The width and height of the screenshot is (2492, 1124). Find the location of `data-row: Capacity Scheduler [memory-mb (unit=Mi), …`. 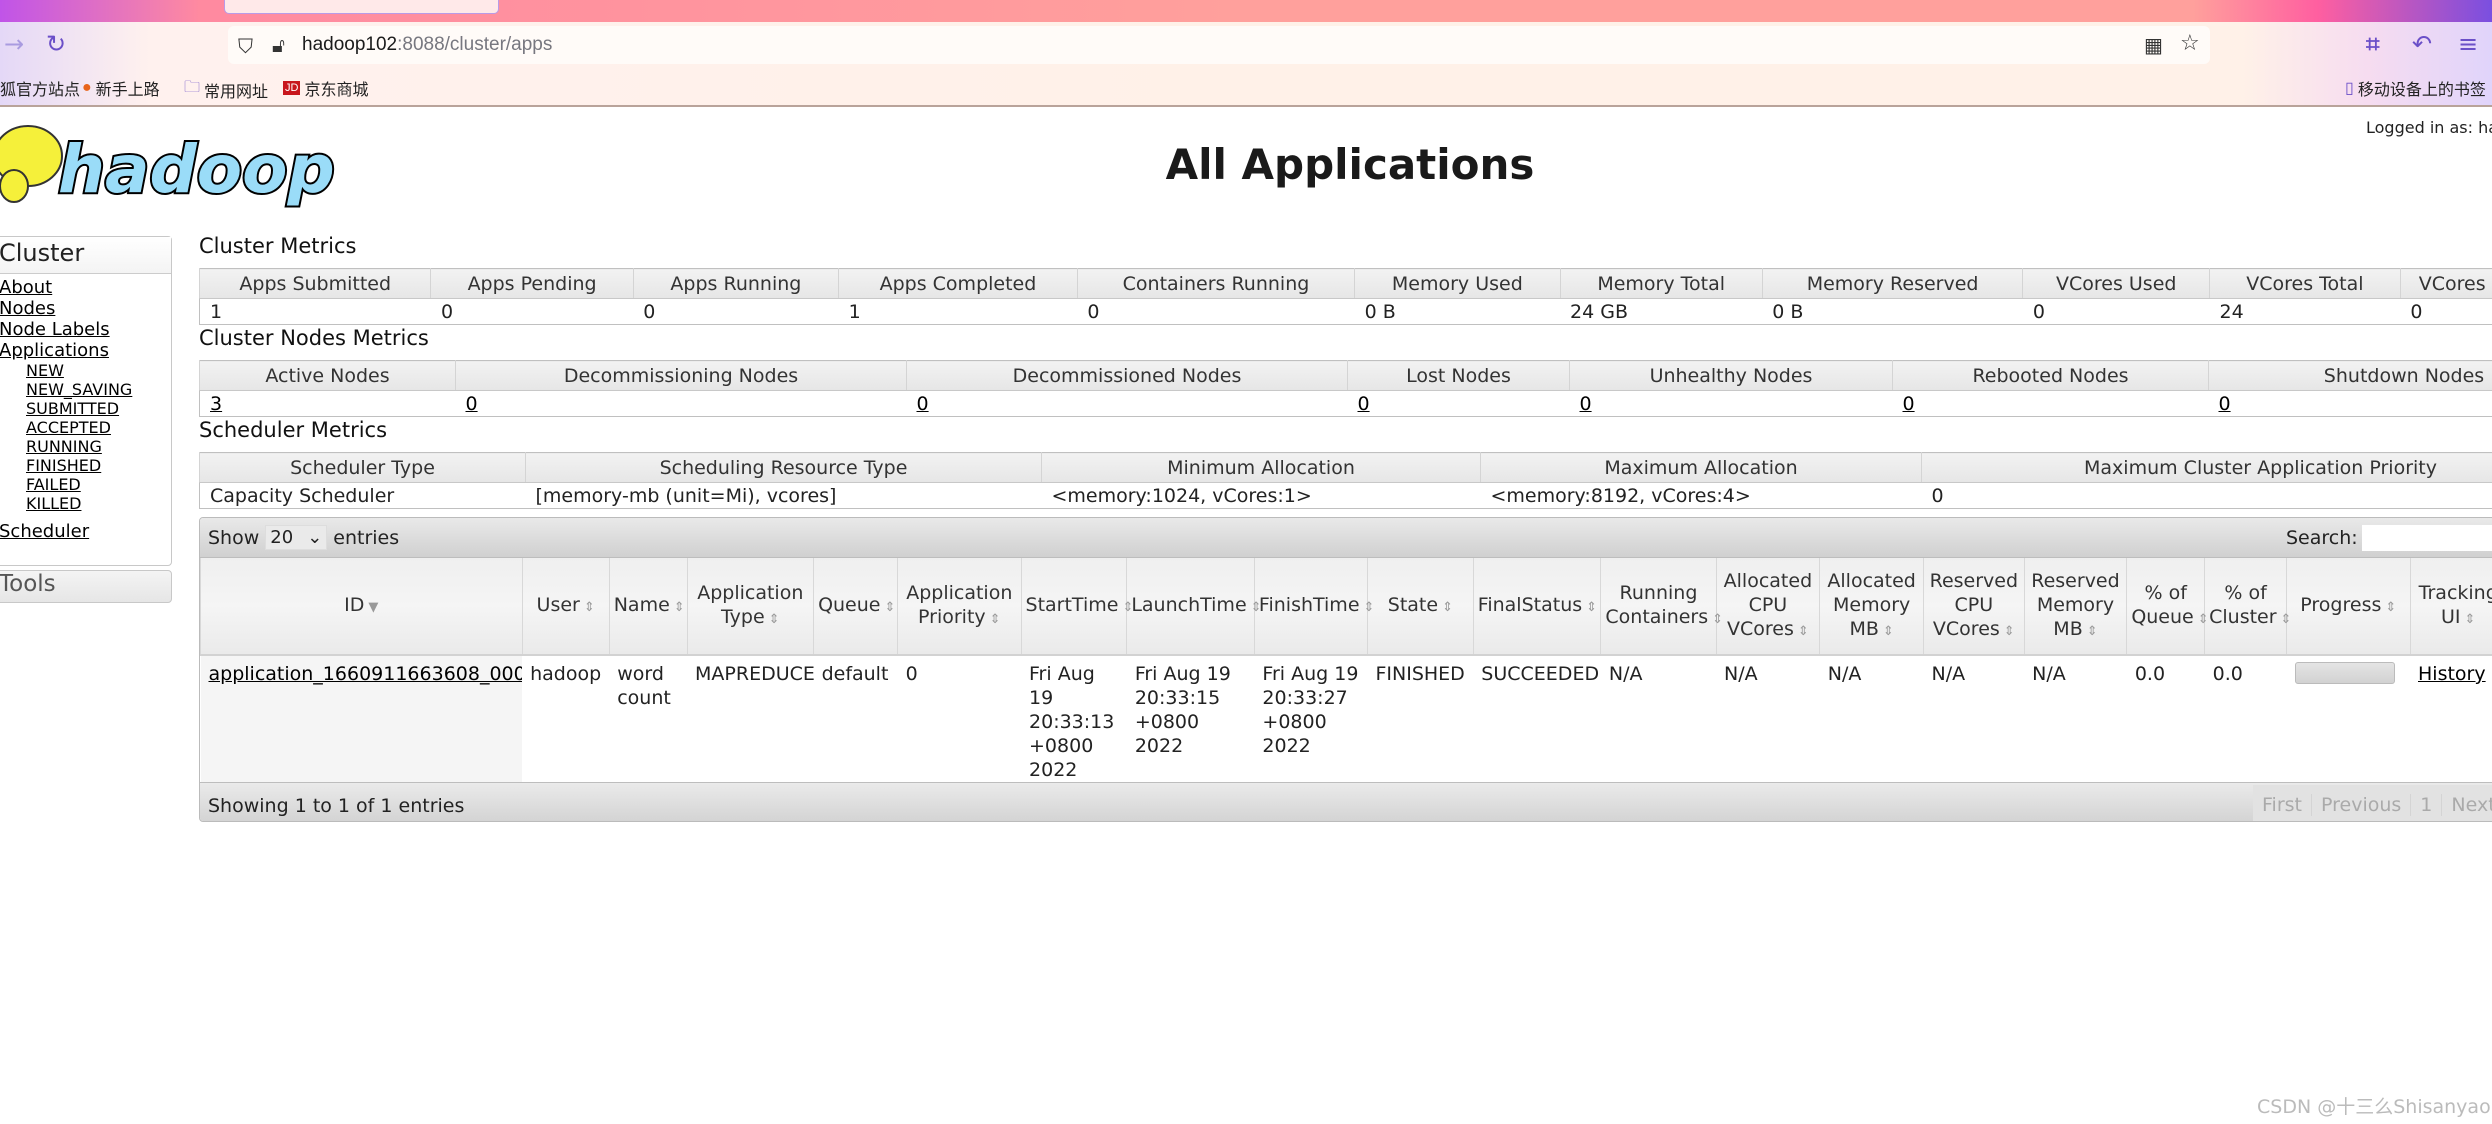

data-row: Capacity Scheduler [memory-mb (unit=Mi), … is located at coordinates (1346, 496).